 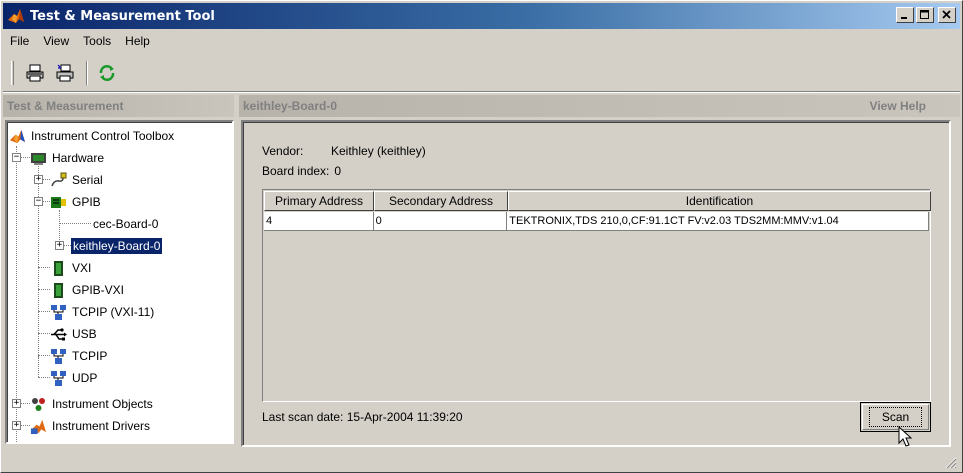 I want to click on right-pane-header: keithley-Board-0 View Help, so click(x=599, y=106).